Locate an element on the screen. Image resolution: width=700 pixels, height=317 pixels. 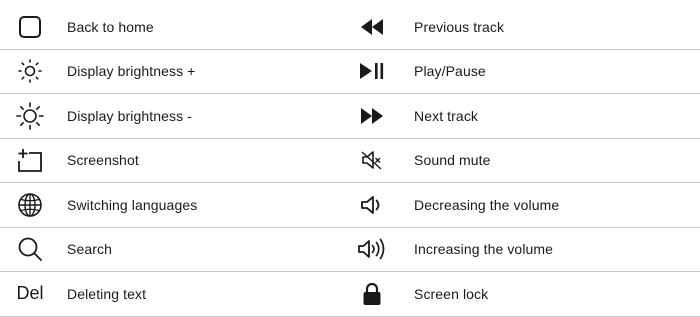
shortcut-label: Switching languages is located at coordinates (132, 204).